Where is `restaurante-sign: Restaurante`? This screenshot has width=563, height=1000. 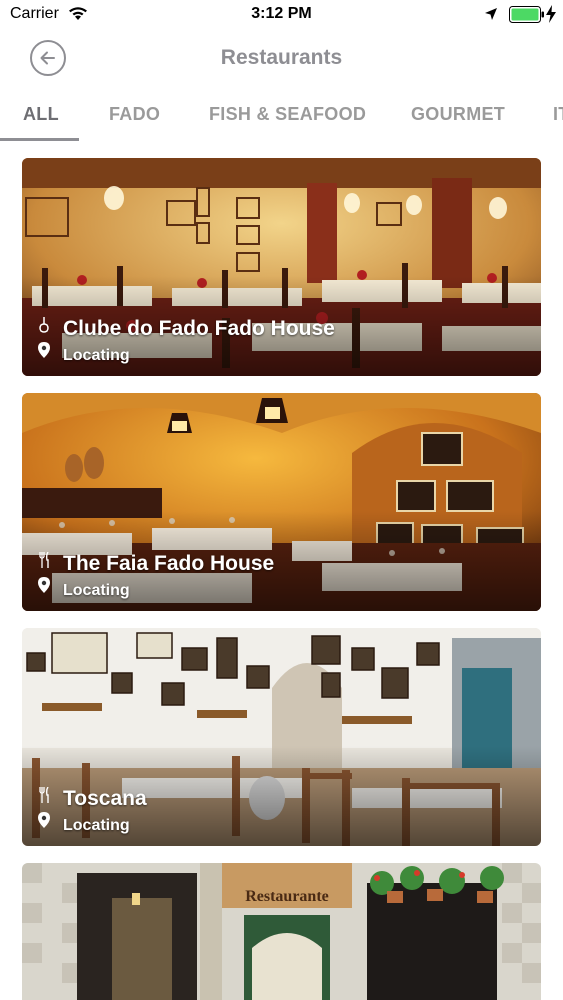 restaurante-sign: Restaurante is located at coordinates (287, 896).